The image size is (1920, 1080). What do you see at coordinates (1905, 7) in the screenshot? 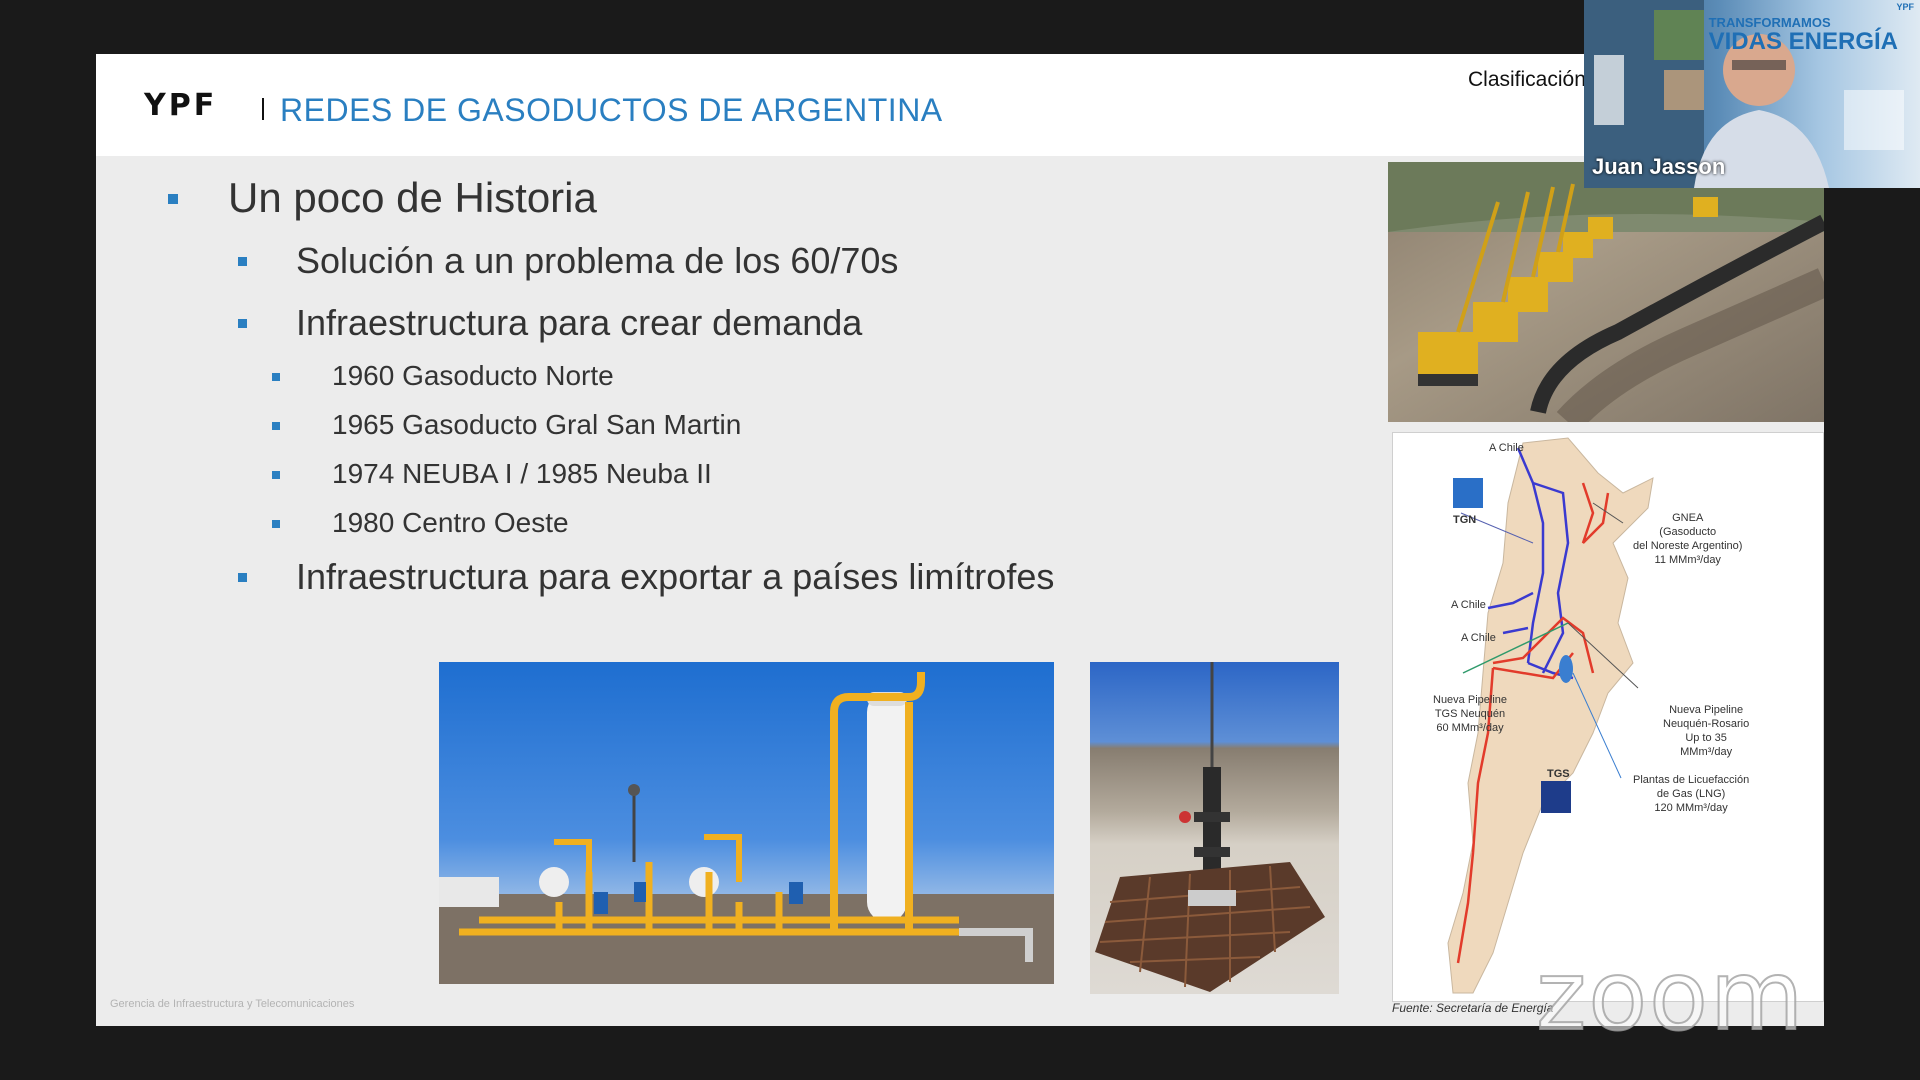
I see `video-brand-logo: YPF` at bounding box center [1905, 7].